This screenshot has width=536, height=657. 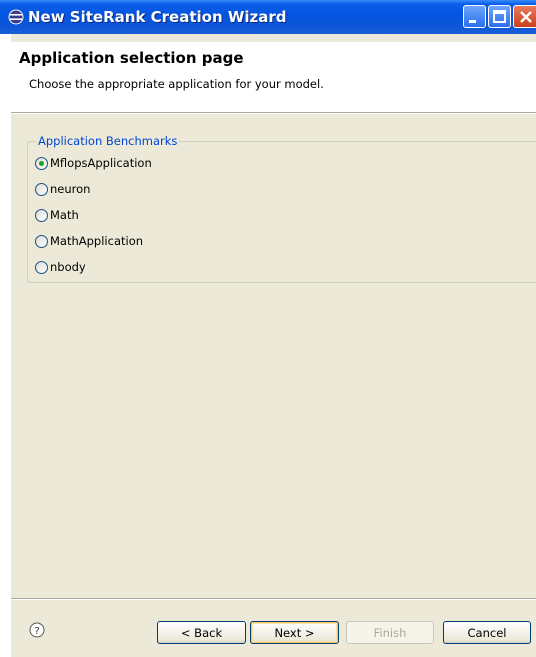 I want to click on next-button: Next >, so click(x=294, y=632).